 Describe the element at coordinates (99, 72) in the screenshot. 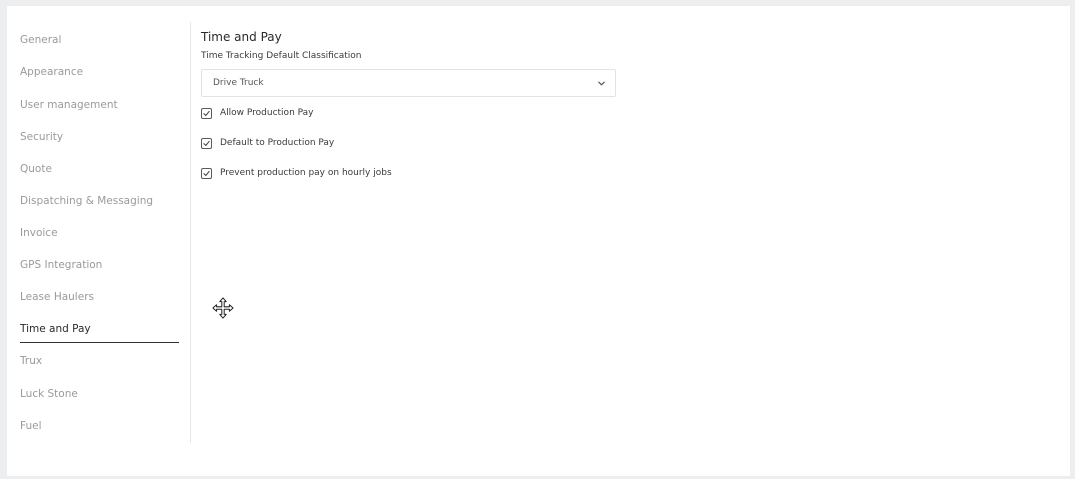

I see `sidebar-item-appearance: Appearance` at that location.